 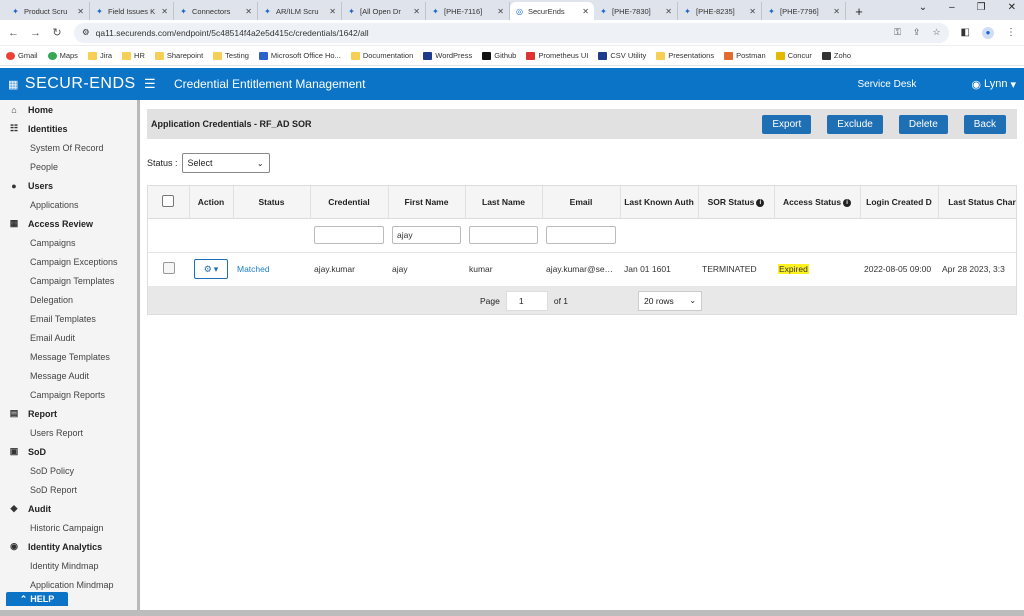 I want to click on browser-tab: ✦ [PHE-7796] ✕, so click(x=804, y=11).